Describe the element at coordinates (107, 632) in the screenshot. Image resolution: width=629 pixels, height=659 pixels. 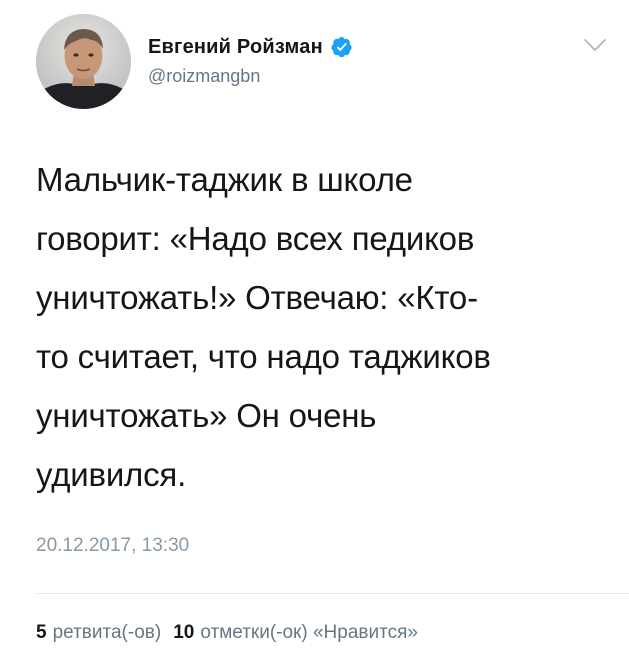
I see `retweets-label: ретвита(-ов)` at that location.